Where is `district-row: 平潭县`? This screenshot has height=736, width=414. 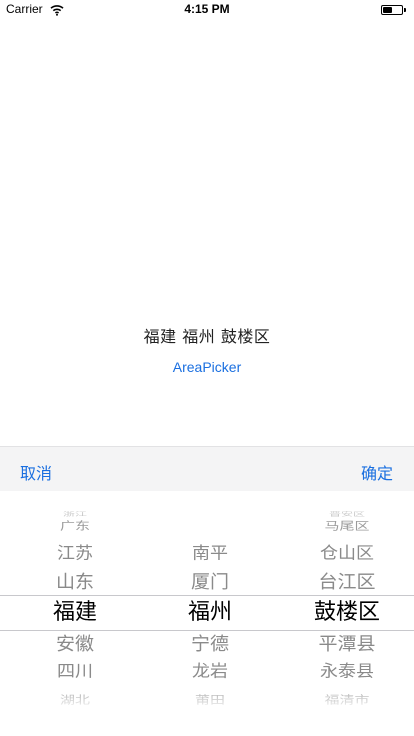
district-row: 平潭县 is located at coordinates (347, 644).